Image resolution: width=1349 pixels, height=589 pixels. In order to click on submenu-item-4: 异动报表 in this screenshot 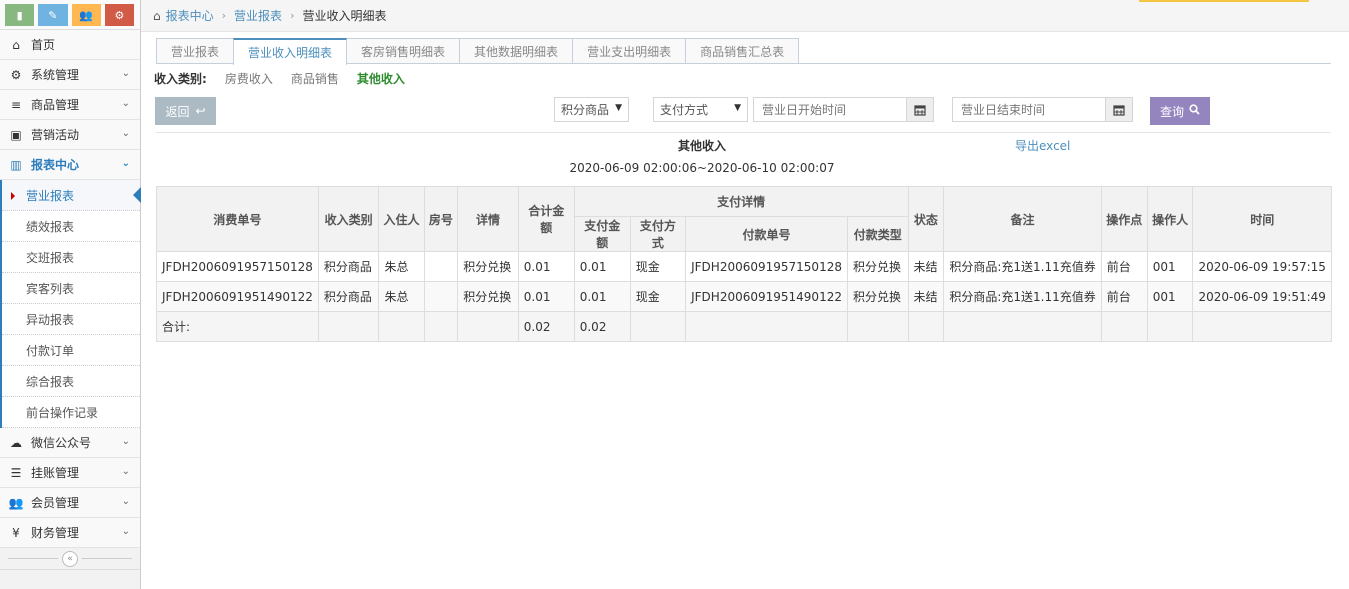, I will do `click(71, 319)`.